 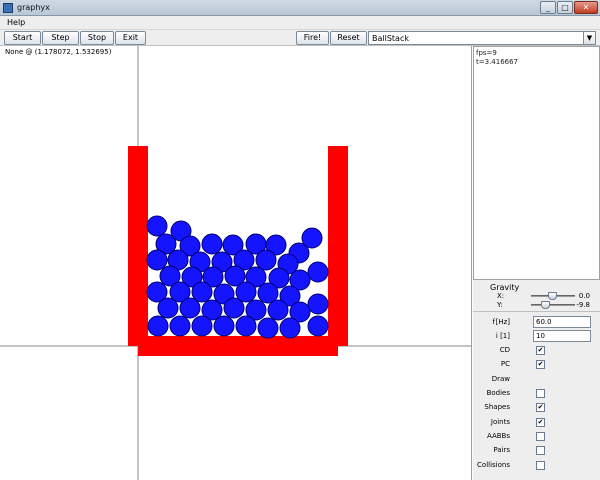 I want to click on shapes-checkbox: ✔, so click(x=540, y=407).